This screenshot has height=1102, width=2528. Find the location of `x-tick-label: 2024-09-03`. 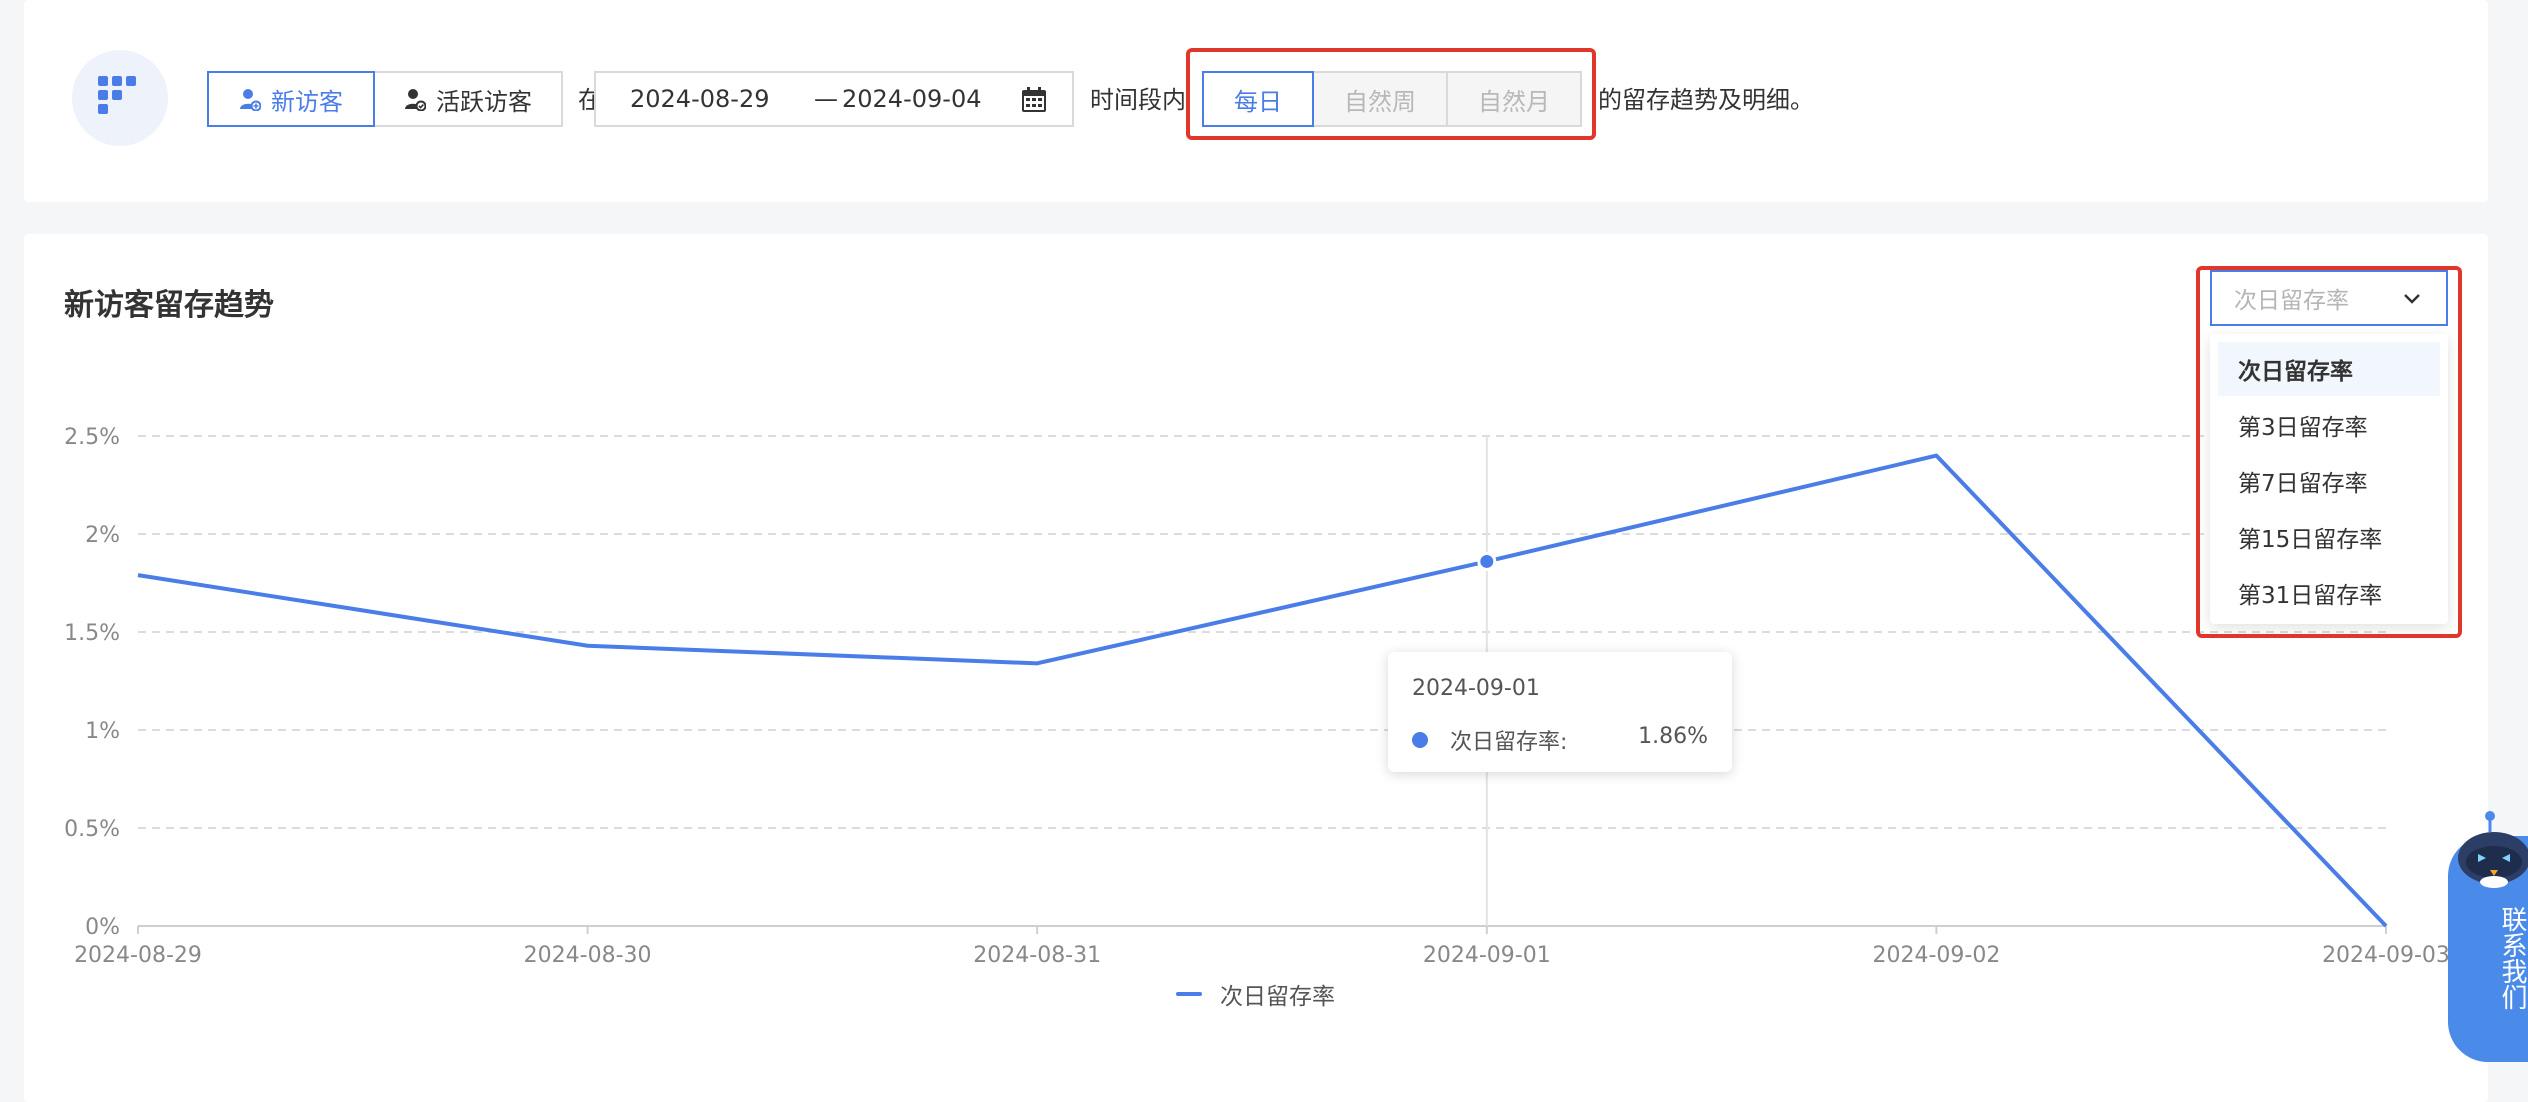

x-tick-label: 2024-09-03 is located at coordinates (2386, 955).